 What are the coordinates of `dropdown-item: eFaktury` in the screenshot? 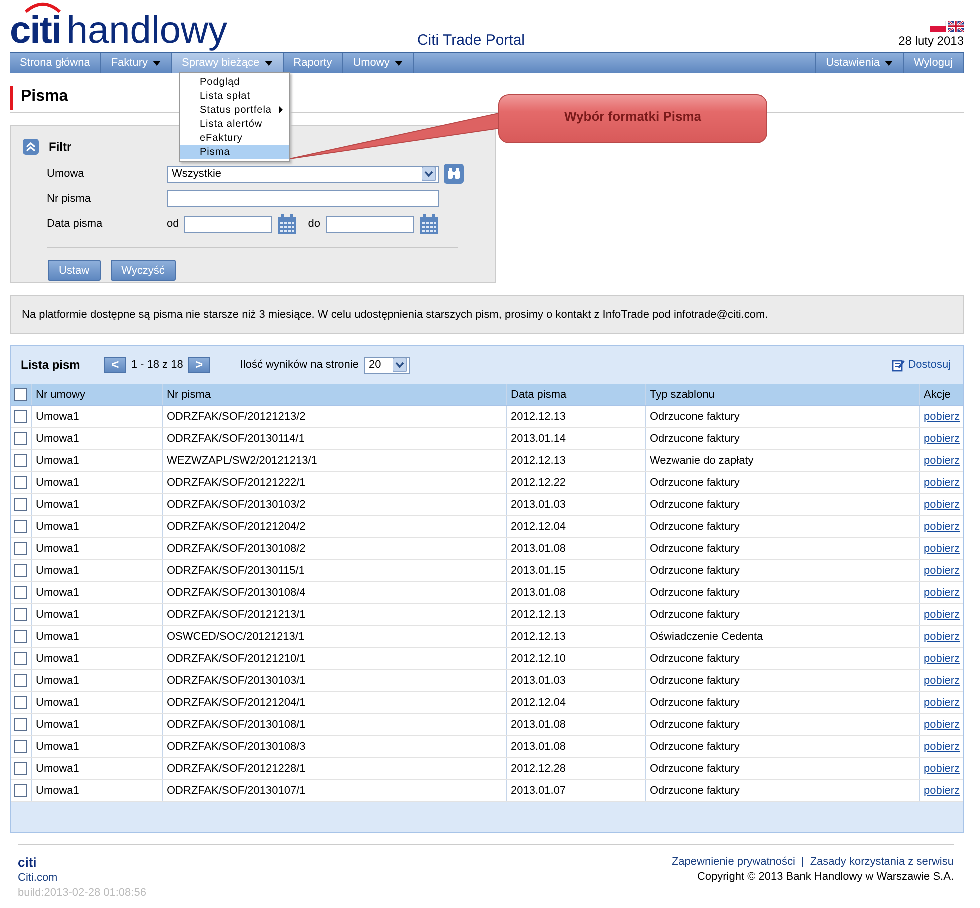 It's located at (234, 138).